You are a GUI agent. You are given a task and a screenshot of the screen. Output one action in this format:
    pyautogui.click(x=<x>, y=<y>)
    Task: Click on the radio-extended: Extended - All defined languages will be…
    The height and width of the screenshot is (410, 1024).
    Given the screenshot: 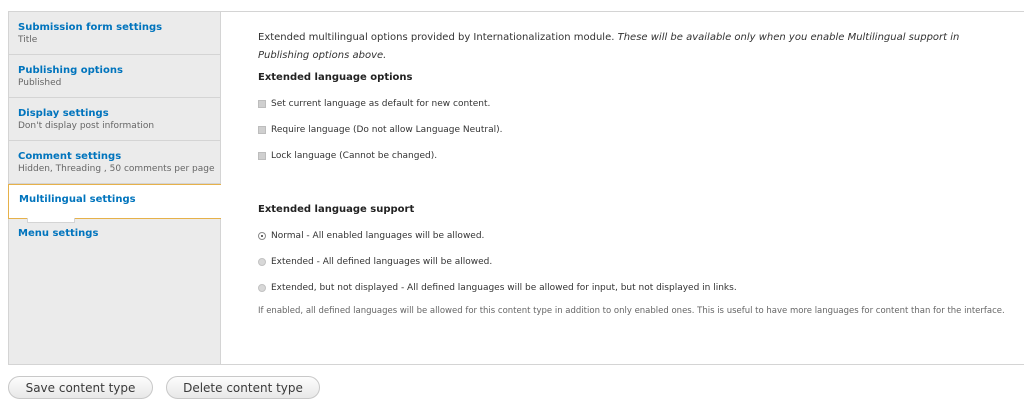 What is the action you would take?
    pyautogui.click(x=641, y=269)
    